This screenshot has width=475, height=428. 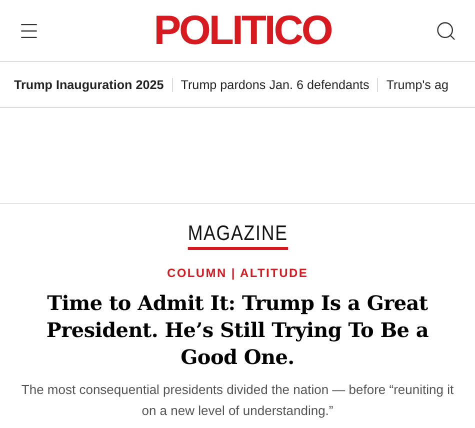 I want to click on kicker-link: COLUMN | ALTITUDE, so click(x=237, y=273).